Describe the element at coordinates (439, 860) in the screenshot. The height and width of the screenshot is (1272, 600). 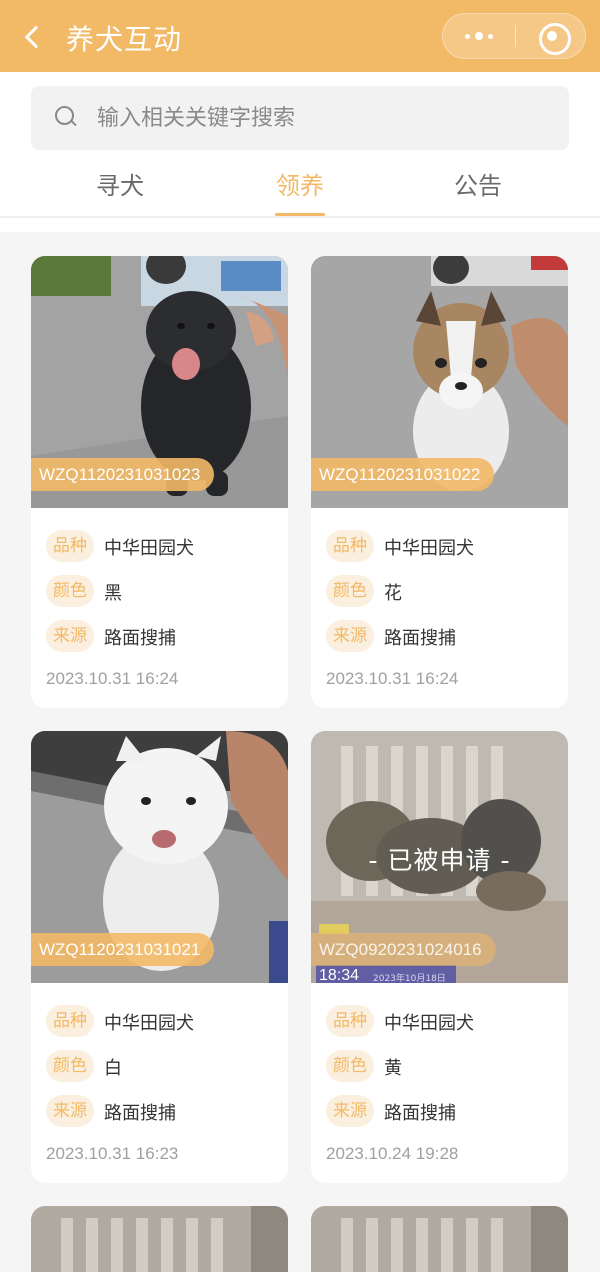
I see `applied-status: - 已被申请 -` at that location.